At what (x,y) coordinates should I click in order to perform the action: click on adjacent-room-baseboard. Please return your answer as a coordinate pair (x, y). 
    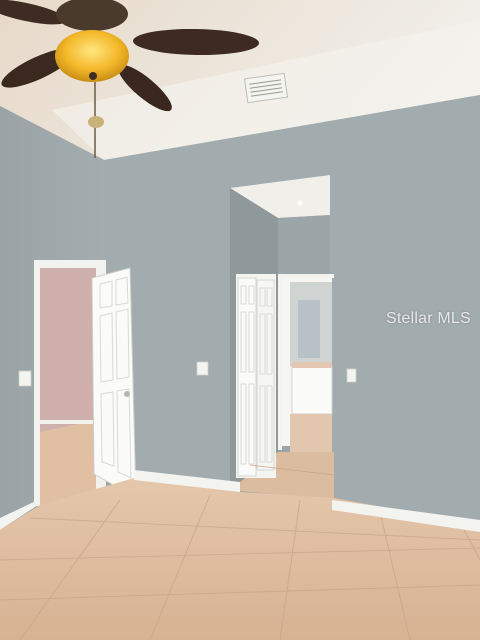
    Looking at the image, I should click on (68, 422).